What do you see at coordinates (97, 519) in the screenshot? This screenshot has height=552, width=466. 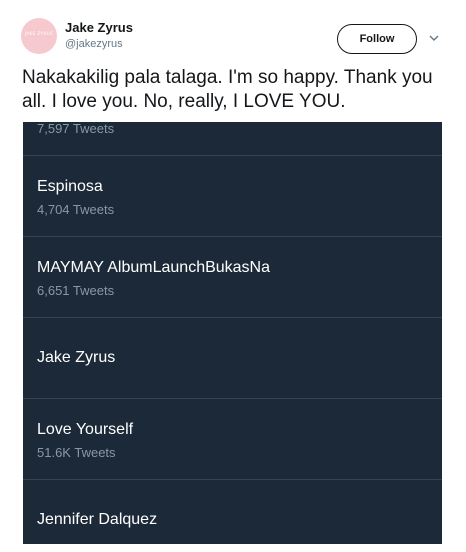 I see `trend-name: Jennifer Dalquez` at bounding box center [97, 519].